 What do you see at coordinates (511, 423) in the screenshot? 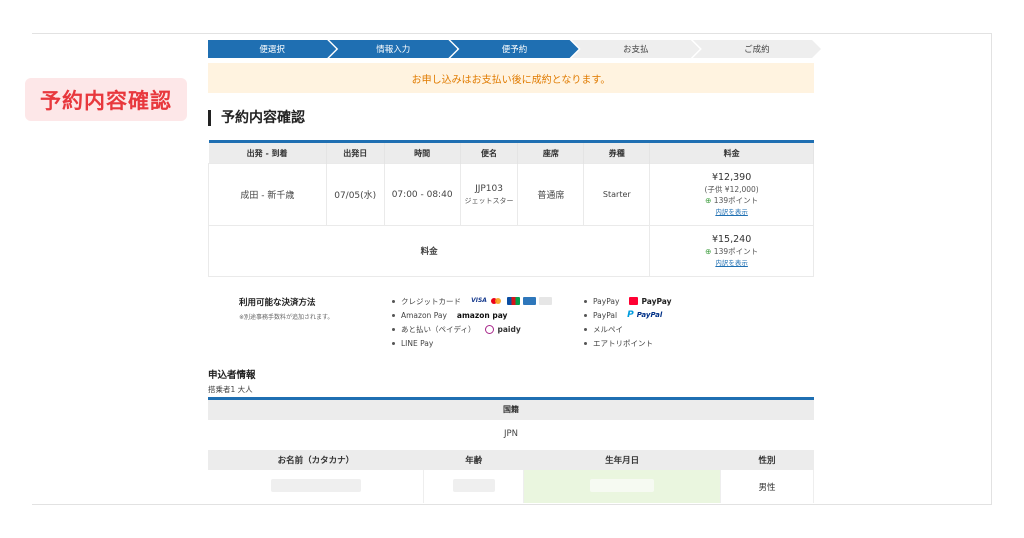
I see `nationality-table: 国籍 JPN` at bounding box center [511, 423].